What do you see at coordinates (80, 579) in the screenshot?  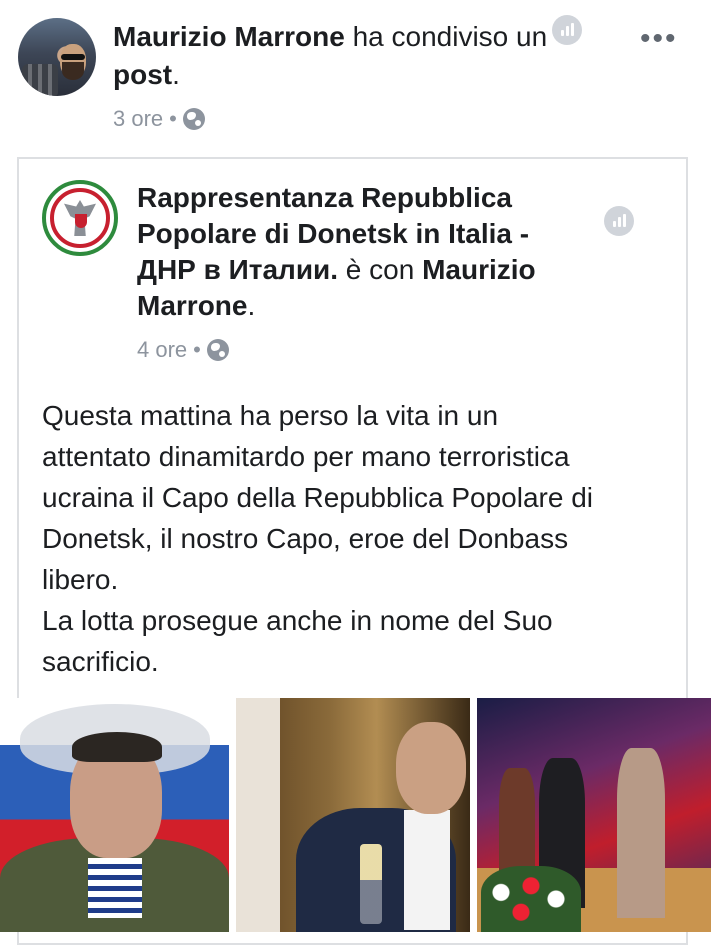 I see `message-line: libero.` at bounding box center [80, 579].